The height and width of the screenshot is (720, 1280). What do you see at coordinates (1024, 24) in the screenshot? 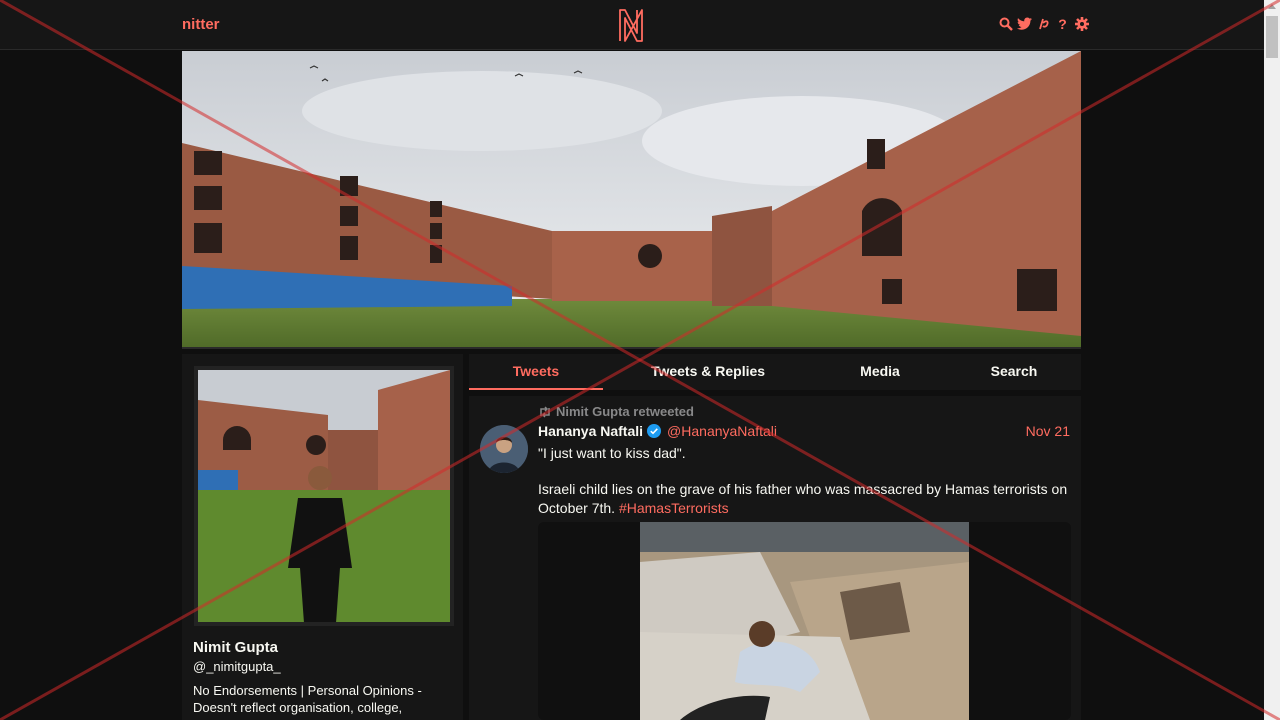
I see `twitter-bird-icon` at bounding box center [1024, 24].